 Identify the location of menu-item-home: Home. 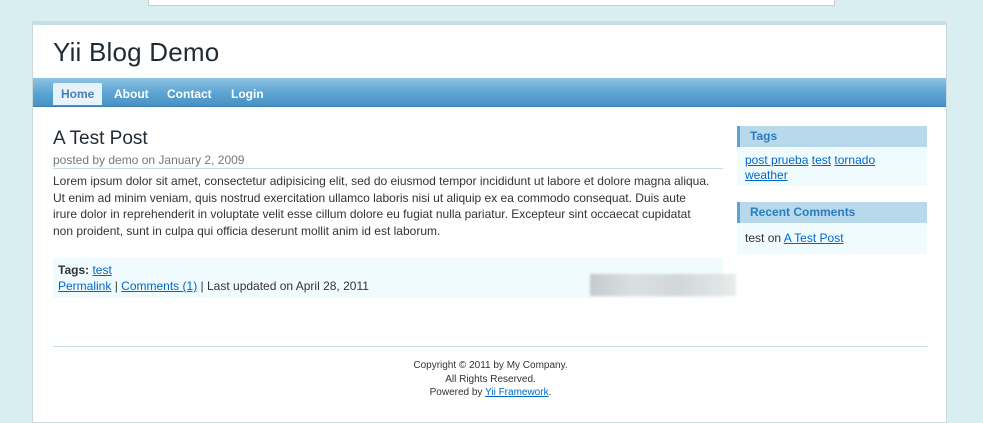
(78, 94).